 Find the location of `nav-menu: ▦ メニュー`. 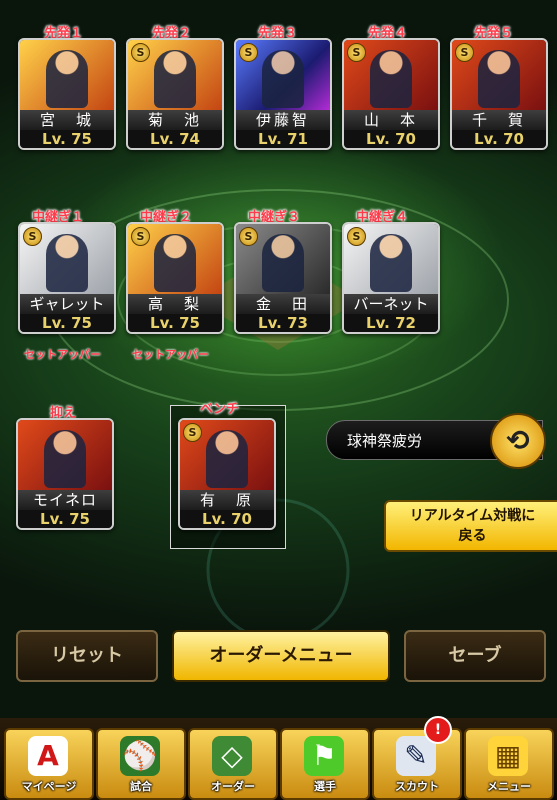

nav-menu: ▦ メニュー is located at coordinates (509, 764).